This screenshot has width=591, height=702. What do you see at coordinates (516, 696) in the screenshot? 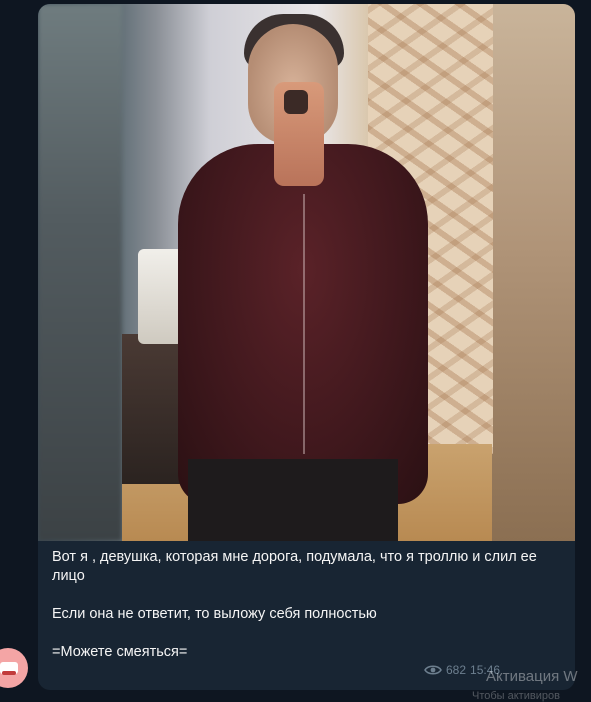
I see `windows-activation-subtitle: Чтобы активиров` at bounding box center [516, 696].